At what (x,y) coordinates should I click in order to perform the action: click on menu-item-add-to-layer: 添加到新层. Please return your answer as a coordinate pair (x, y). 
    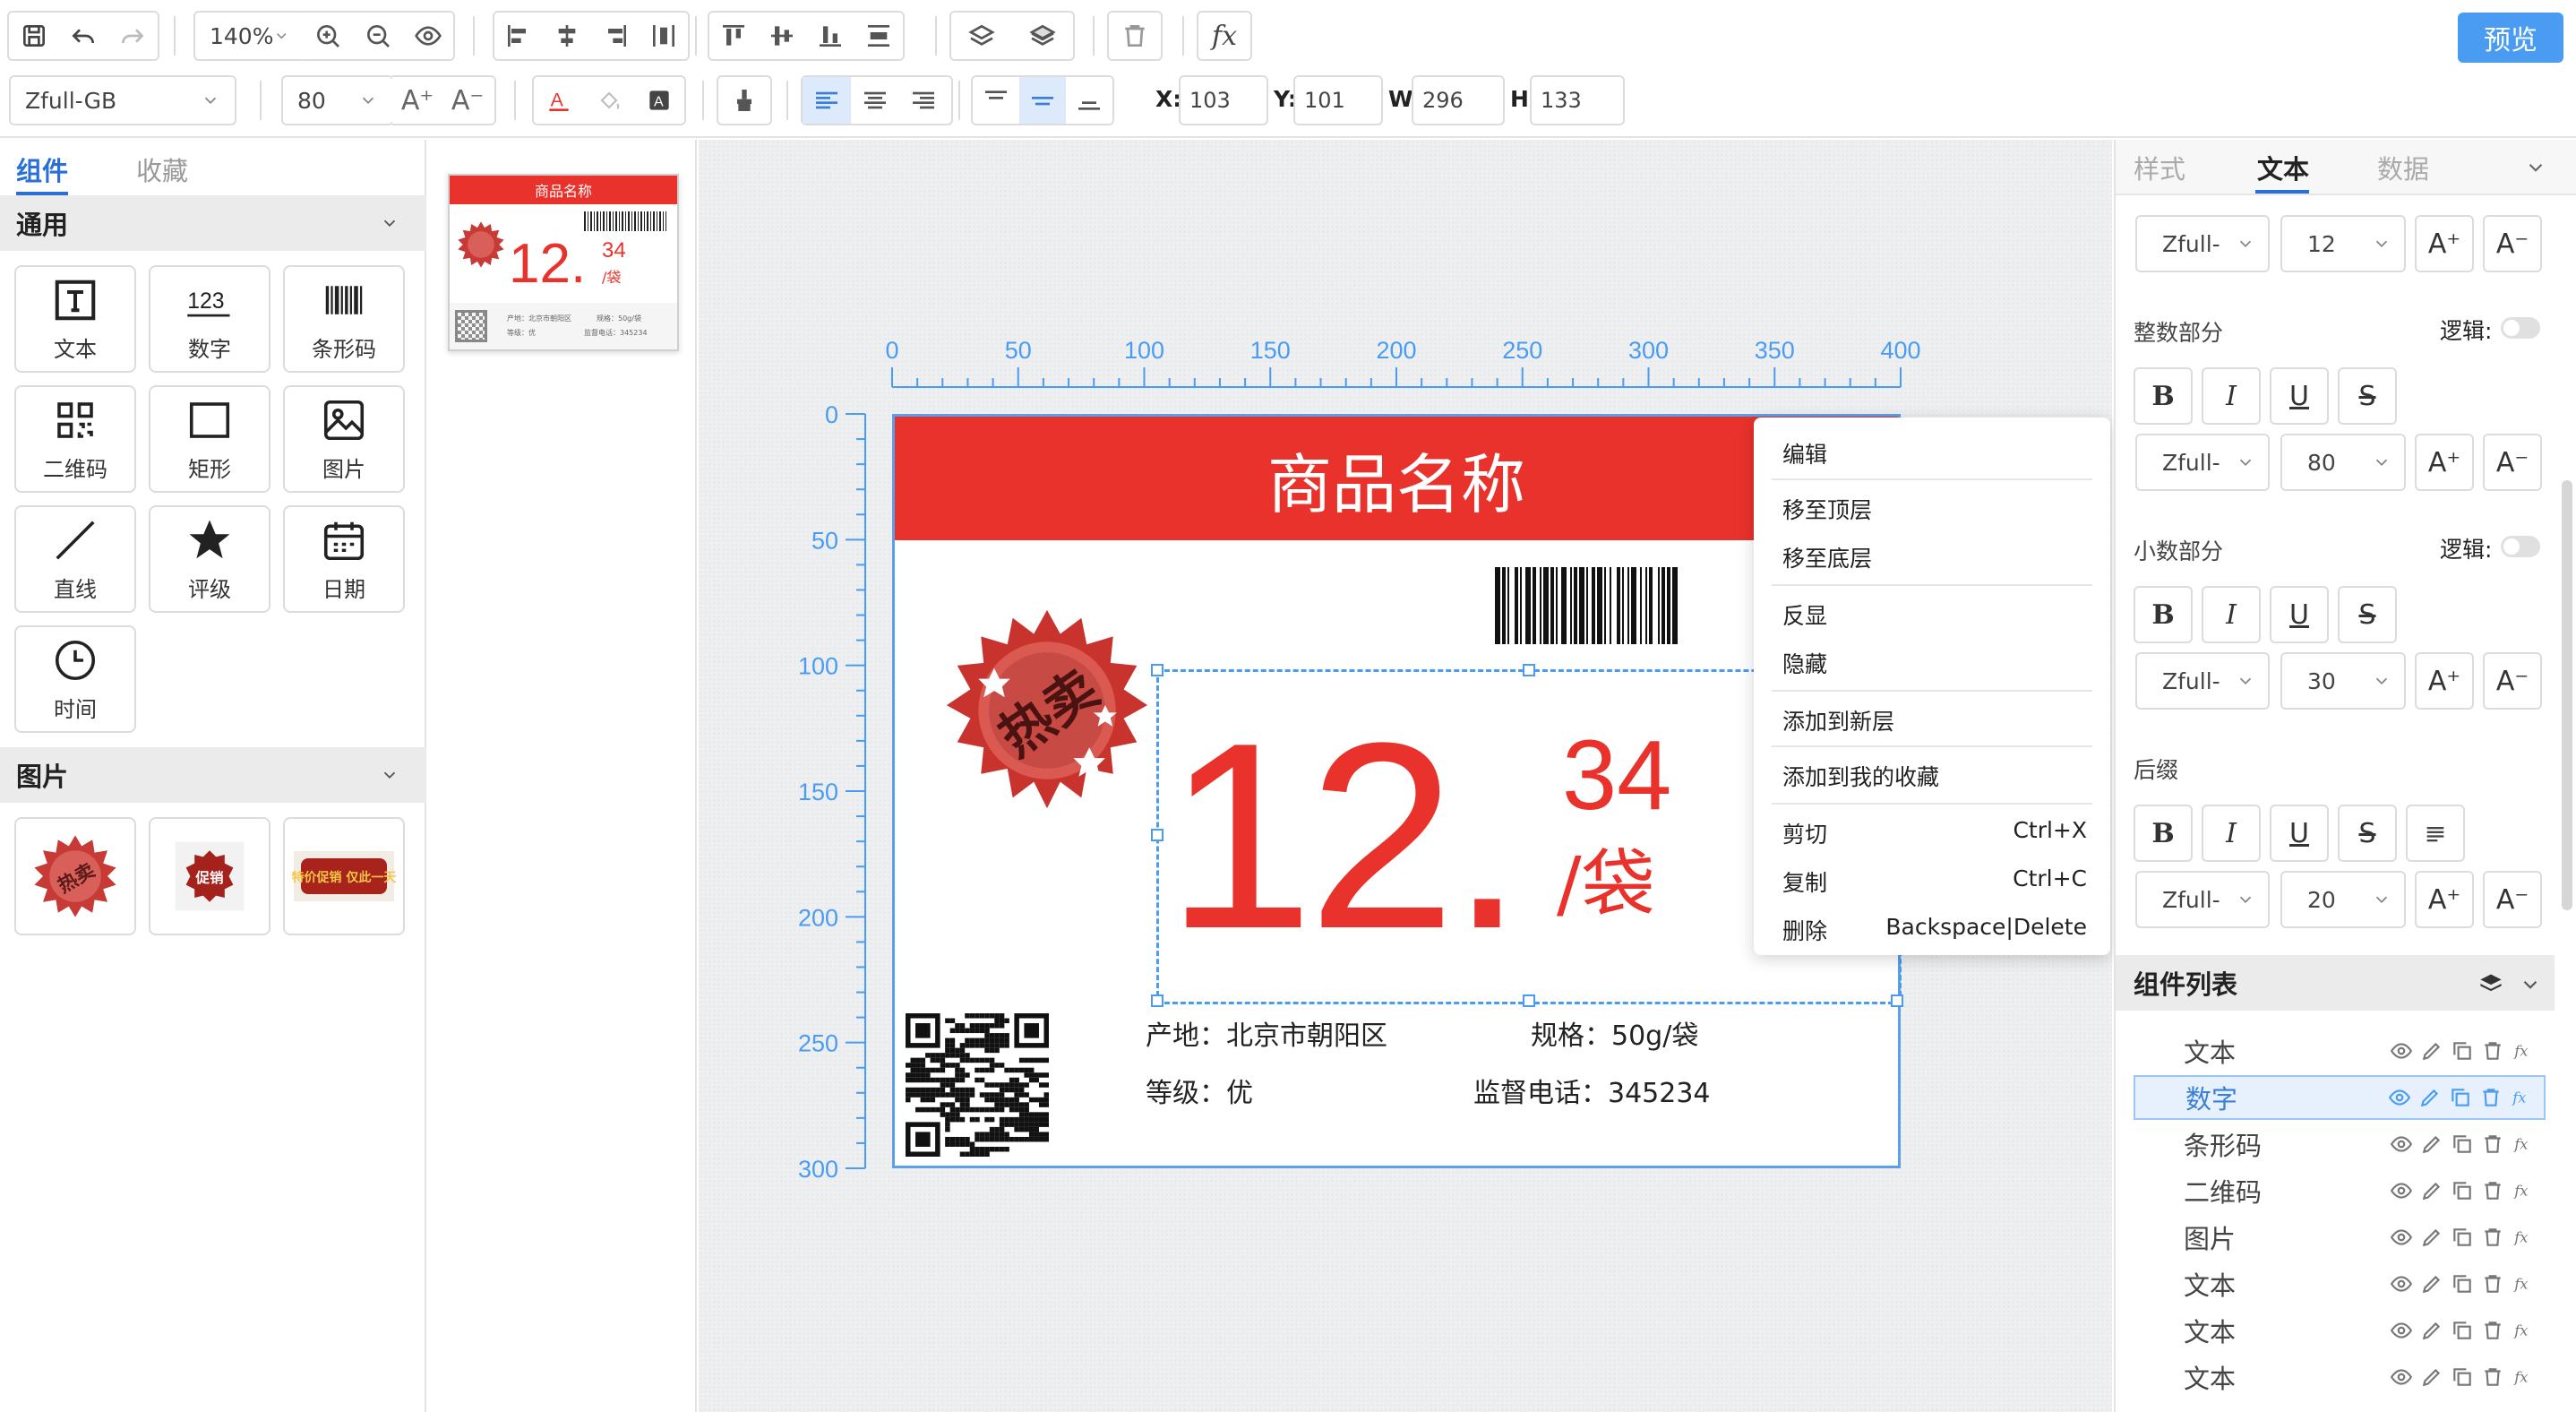
    Looking at the image, I should click on (1934, 720).